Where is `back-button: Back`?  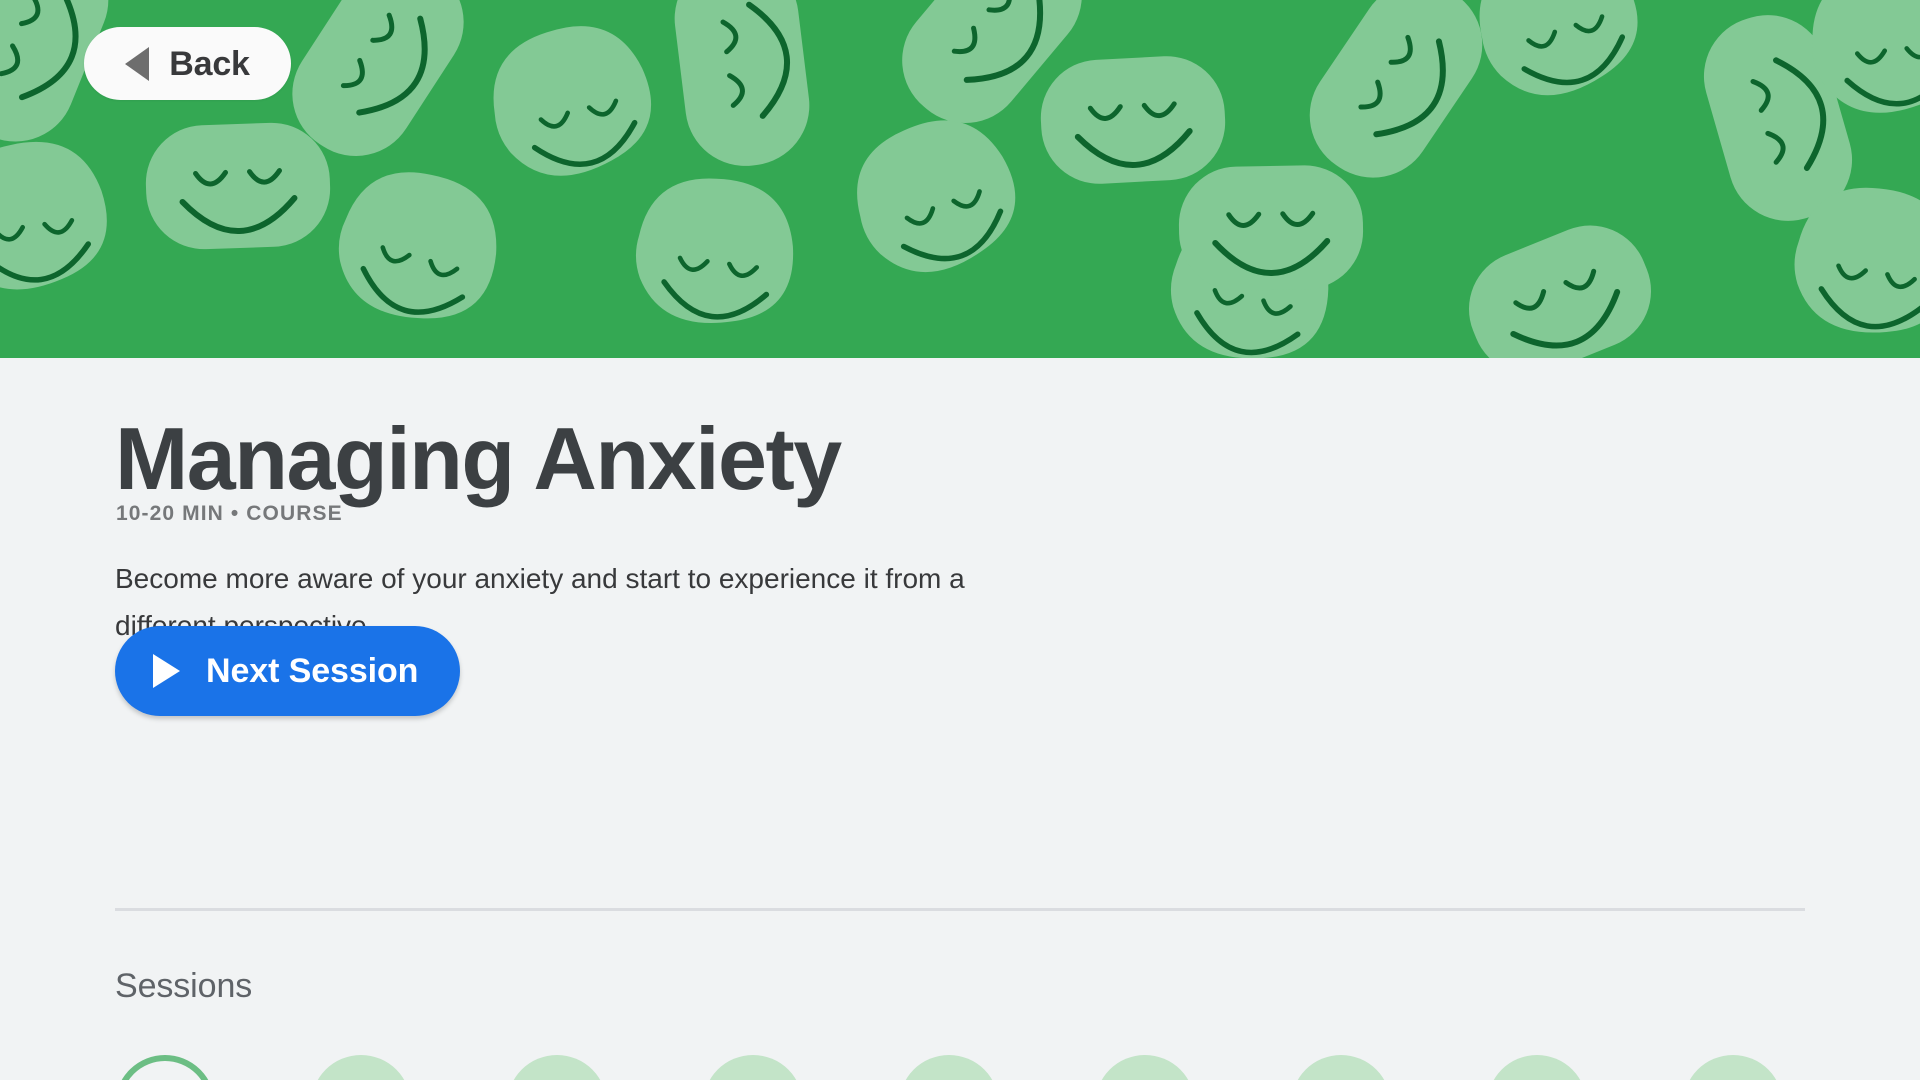 back-button: Back is located at coordinates (187, 63).